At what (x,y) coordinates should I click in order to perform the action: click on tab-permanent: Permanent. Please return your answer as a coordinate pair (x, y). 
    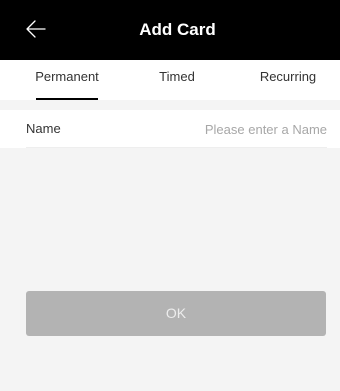
    Looking at the image, I should click on (67, 80).